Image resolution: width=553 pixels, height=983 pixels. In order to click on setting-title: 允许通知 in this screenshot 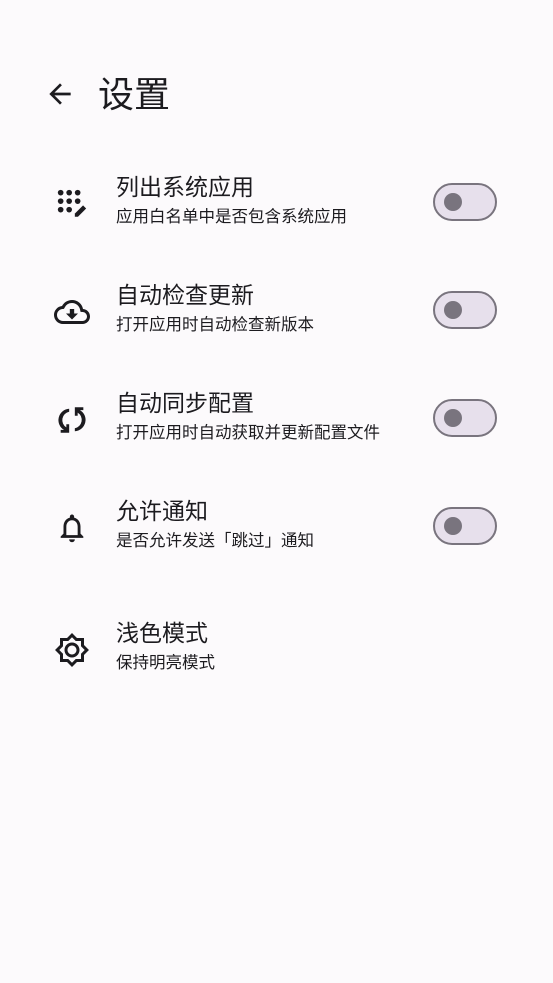, I will do `click(162, 512)`.